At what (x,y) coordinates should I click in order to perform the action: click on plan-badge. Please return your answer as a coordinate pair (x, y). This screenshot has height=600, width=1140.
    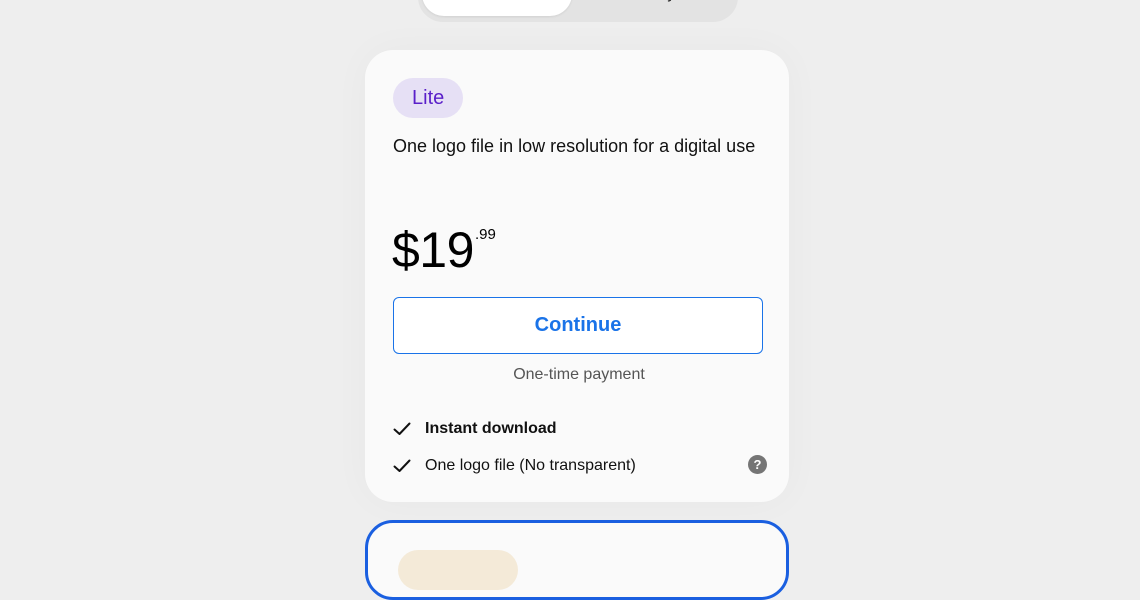
    Looking at the image, I should click on (458, 570).